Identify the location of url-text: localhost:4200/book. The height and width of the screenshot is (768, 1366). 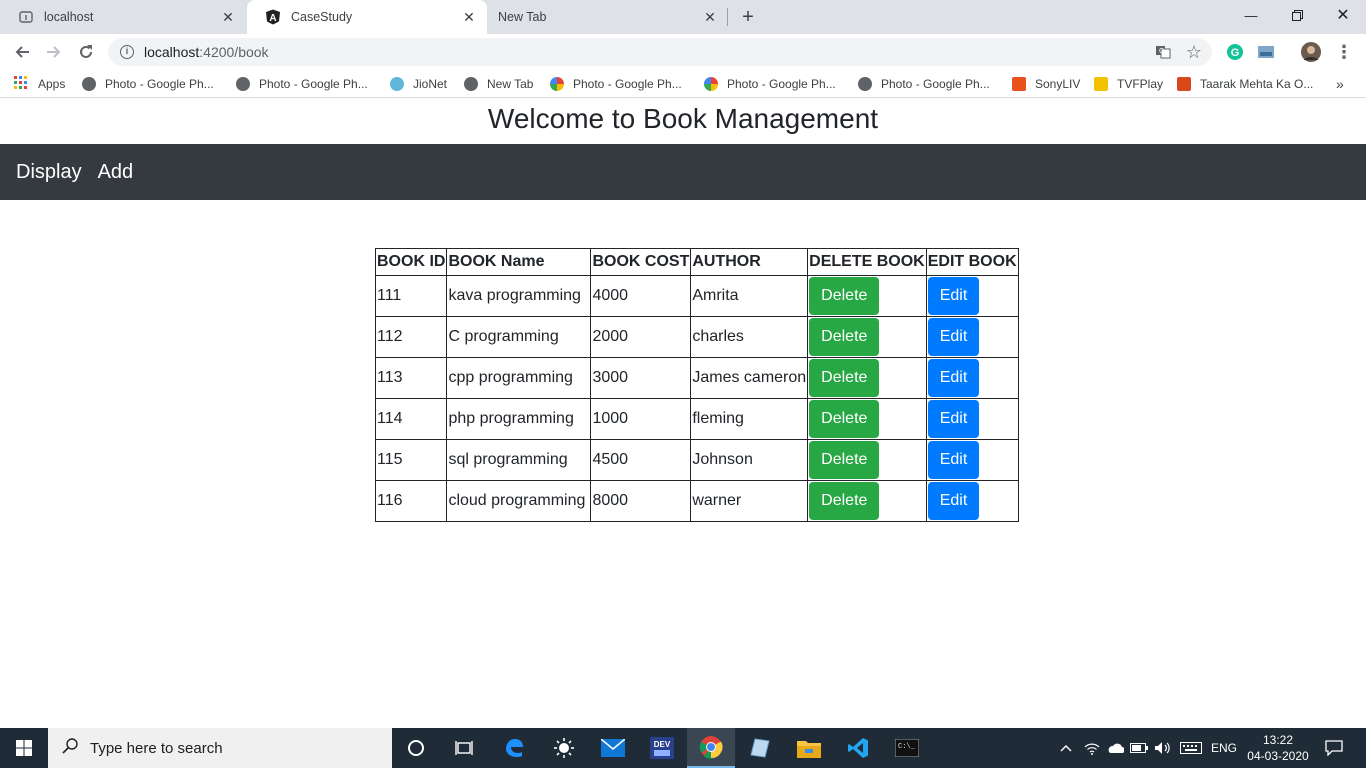
(206, 52).